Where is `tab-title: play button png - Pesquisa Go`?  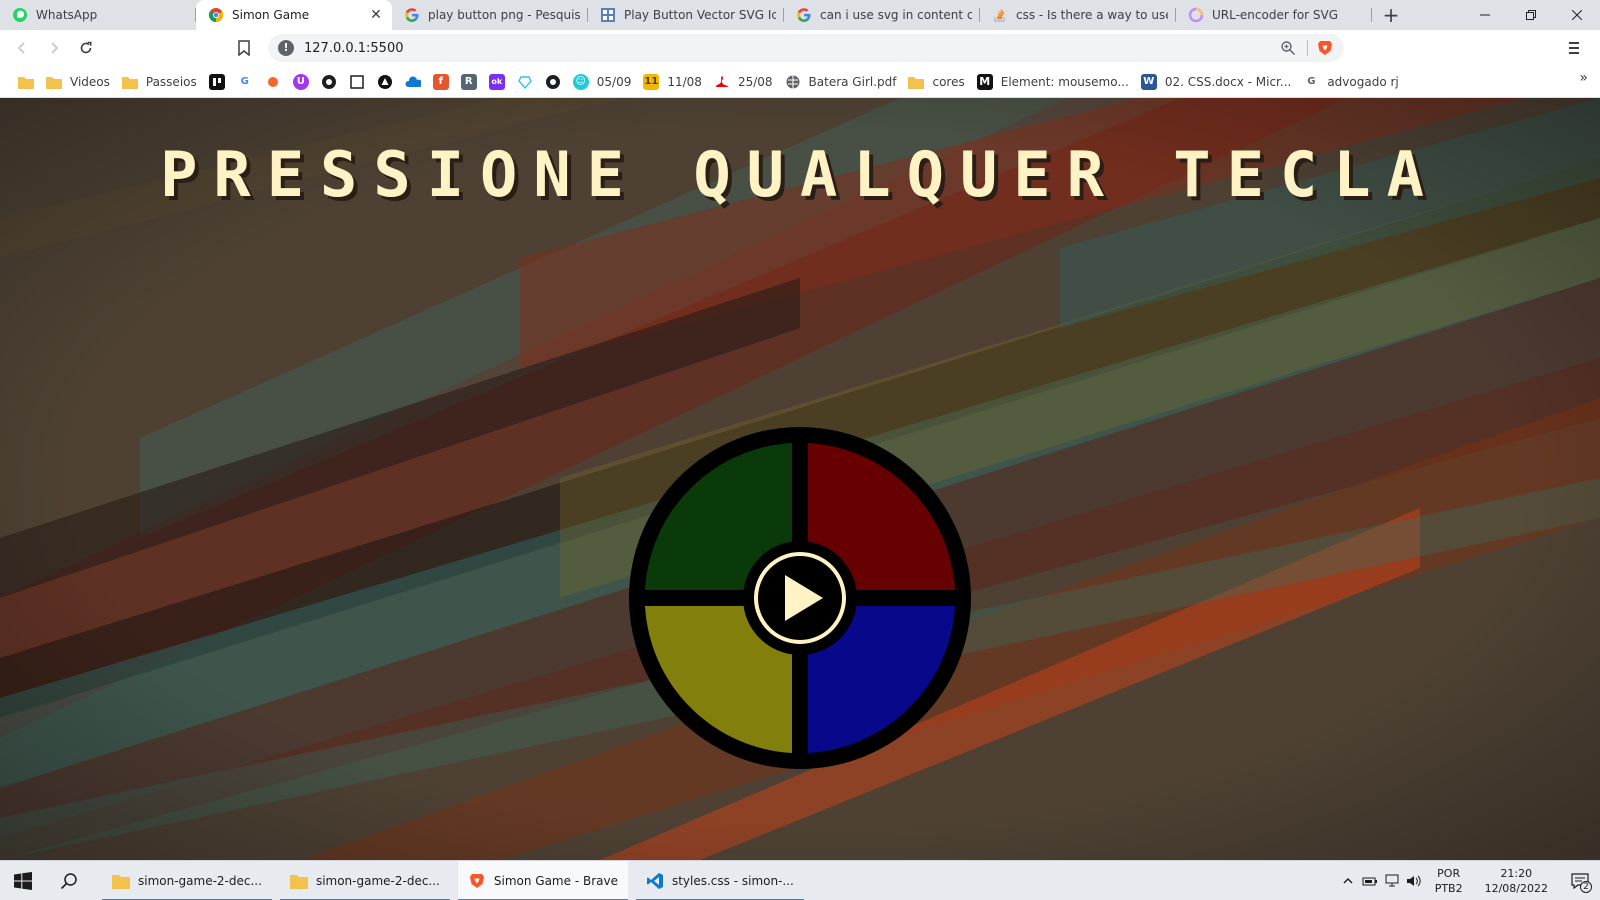
tab-title: play button png - Pesquisa Go is located at coordinates (504, 15).